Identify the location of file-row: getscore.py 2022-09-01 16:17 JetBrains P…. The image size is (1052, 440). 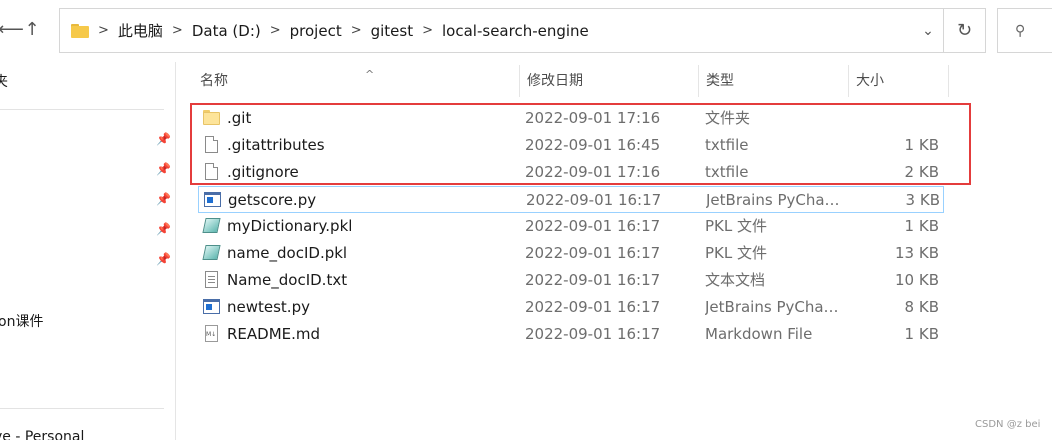
(571, 199).